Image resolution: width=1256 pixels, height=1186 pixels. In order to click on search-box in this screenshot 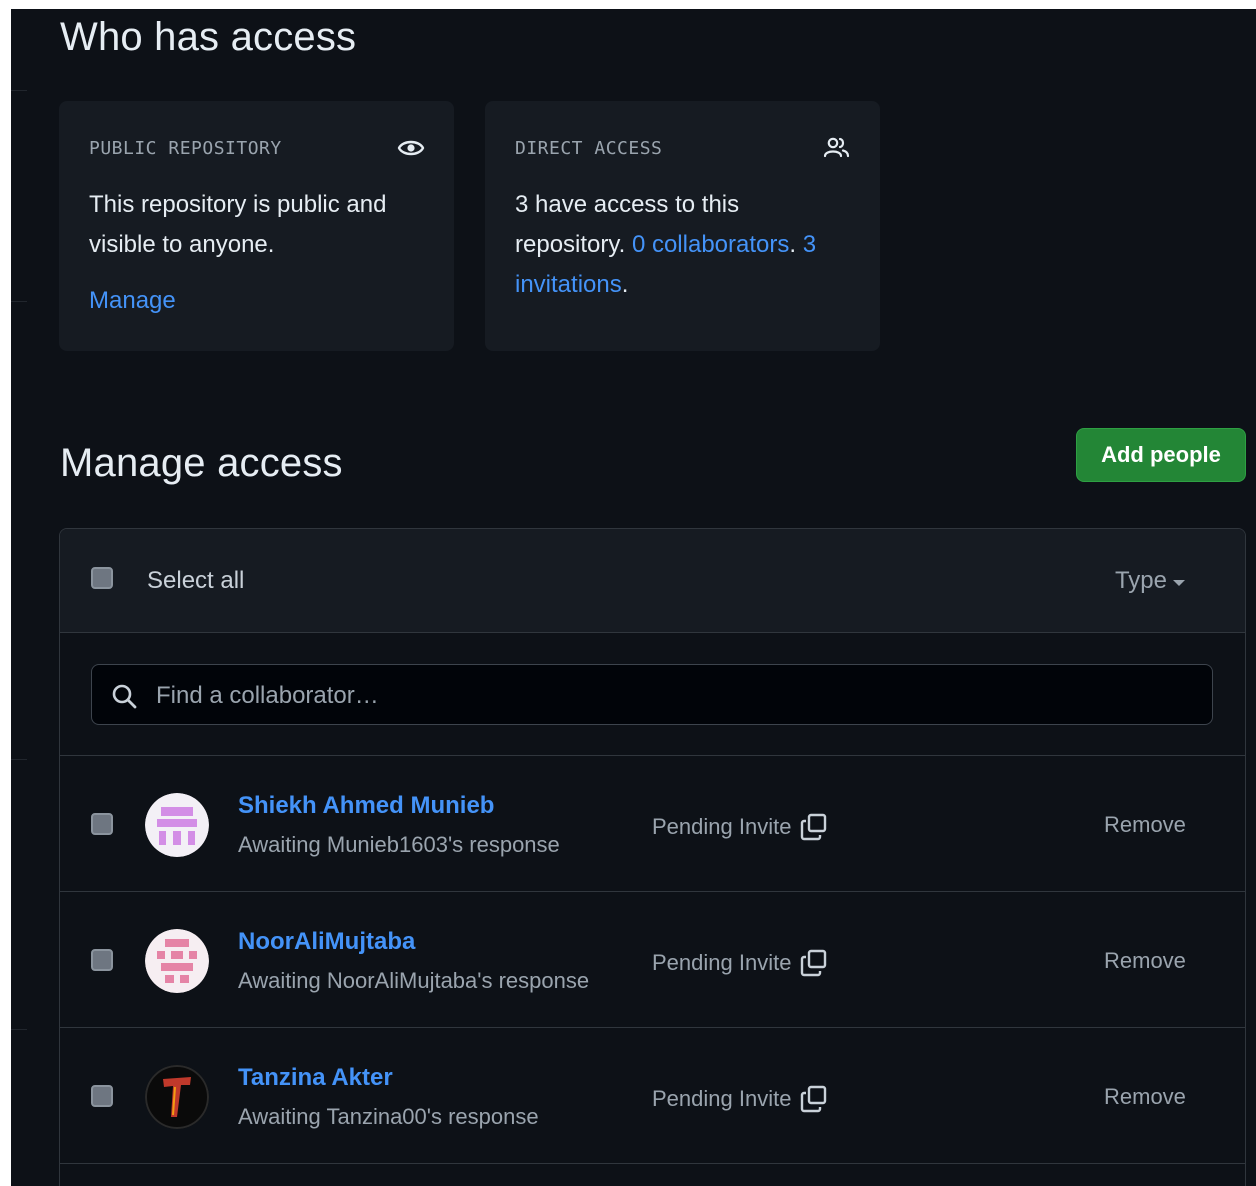, I will do `click(652, 695)`.